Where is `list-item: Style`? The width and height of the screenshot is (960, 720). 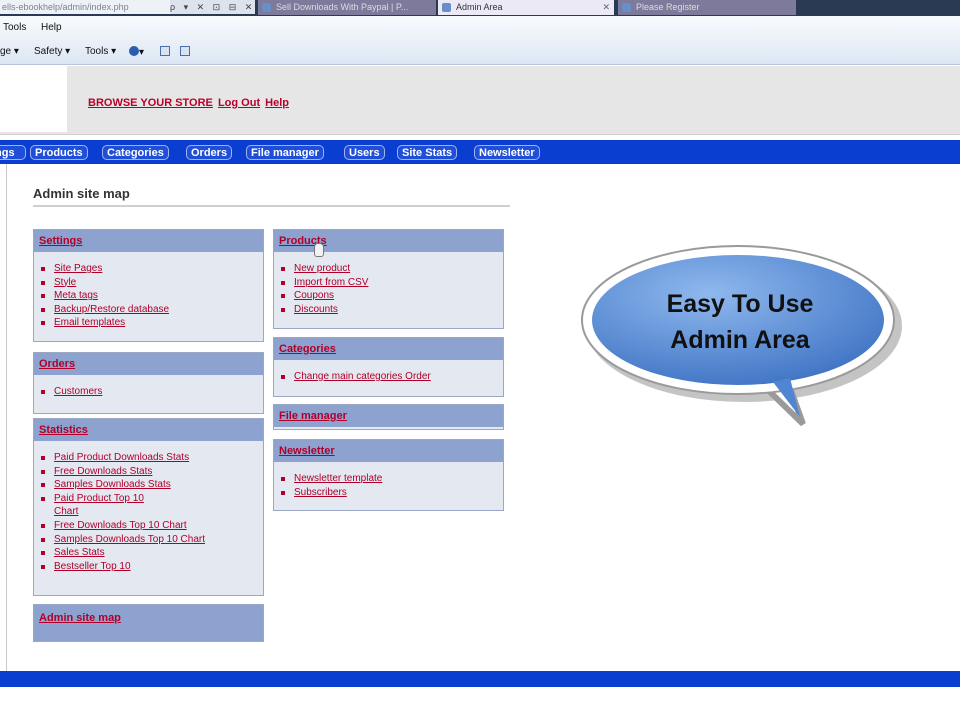
list-item: Style is located at coordinates (152, 283).